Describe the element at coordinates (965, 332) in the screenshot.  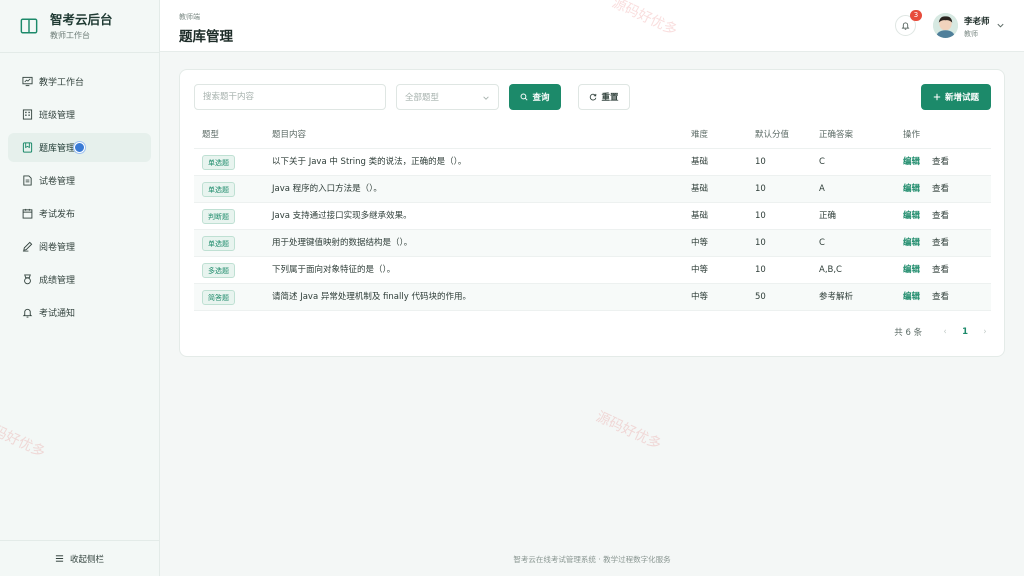
I see `page-1-button: 1` at that location.